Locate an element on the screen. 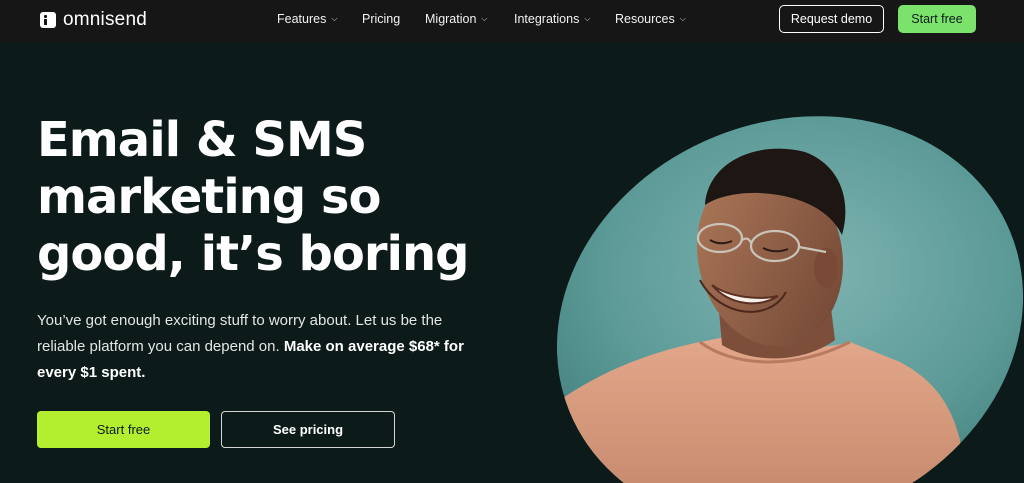  start-free-nav-button: Start free is located at coordinates (937, 19).